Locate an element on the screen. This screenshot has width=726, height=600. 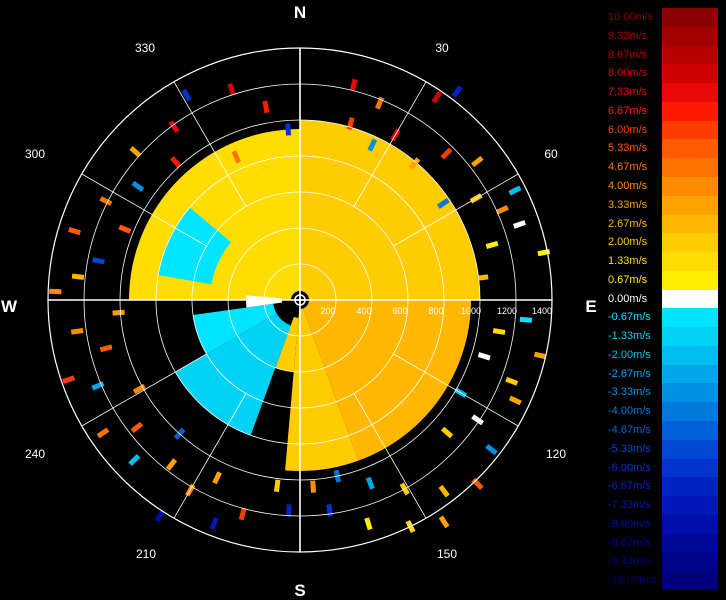
legend-row: 5.33m/s is located at coordinates (662, 149).